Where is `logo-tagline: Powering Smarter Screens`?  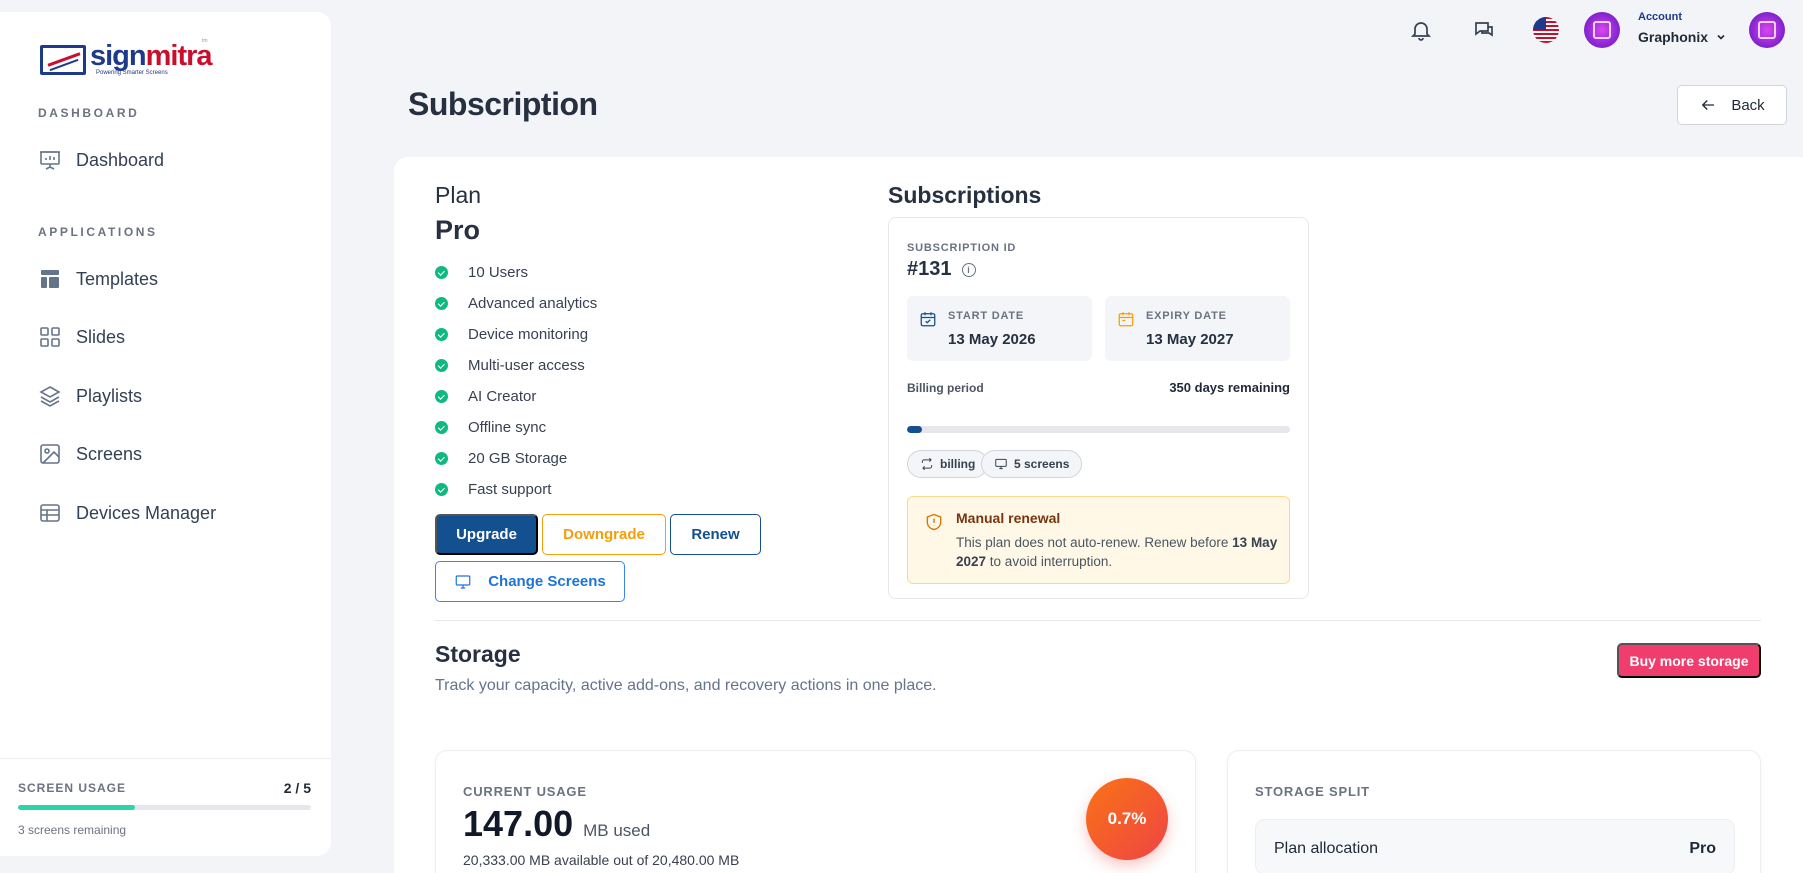 logo-tagline: Powering Smarter Screens is located at coordinates (132, 73).